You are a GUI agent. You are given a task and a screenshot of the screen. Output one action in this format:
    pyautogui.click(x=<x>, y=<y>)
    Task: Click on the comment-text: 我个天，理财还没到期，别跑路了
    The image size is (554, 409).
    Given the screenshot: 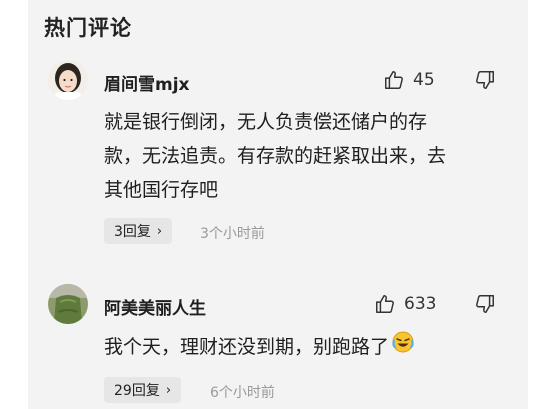 What is the action you would take?
    pyautogui.click(x=309, y=347)
    